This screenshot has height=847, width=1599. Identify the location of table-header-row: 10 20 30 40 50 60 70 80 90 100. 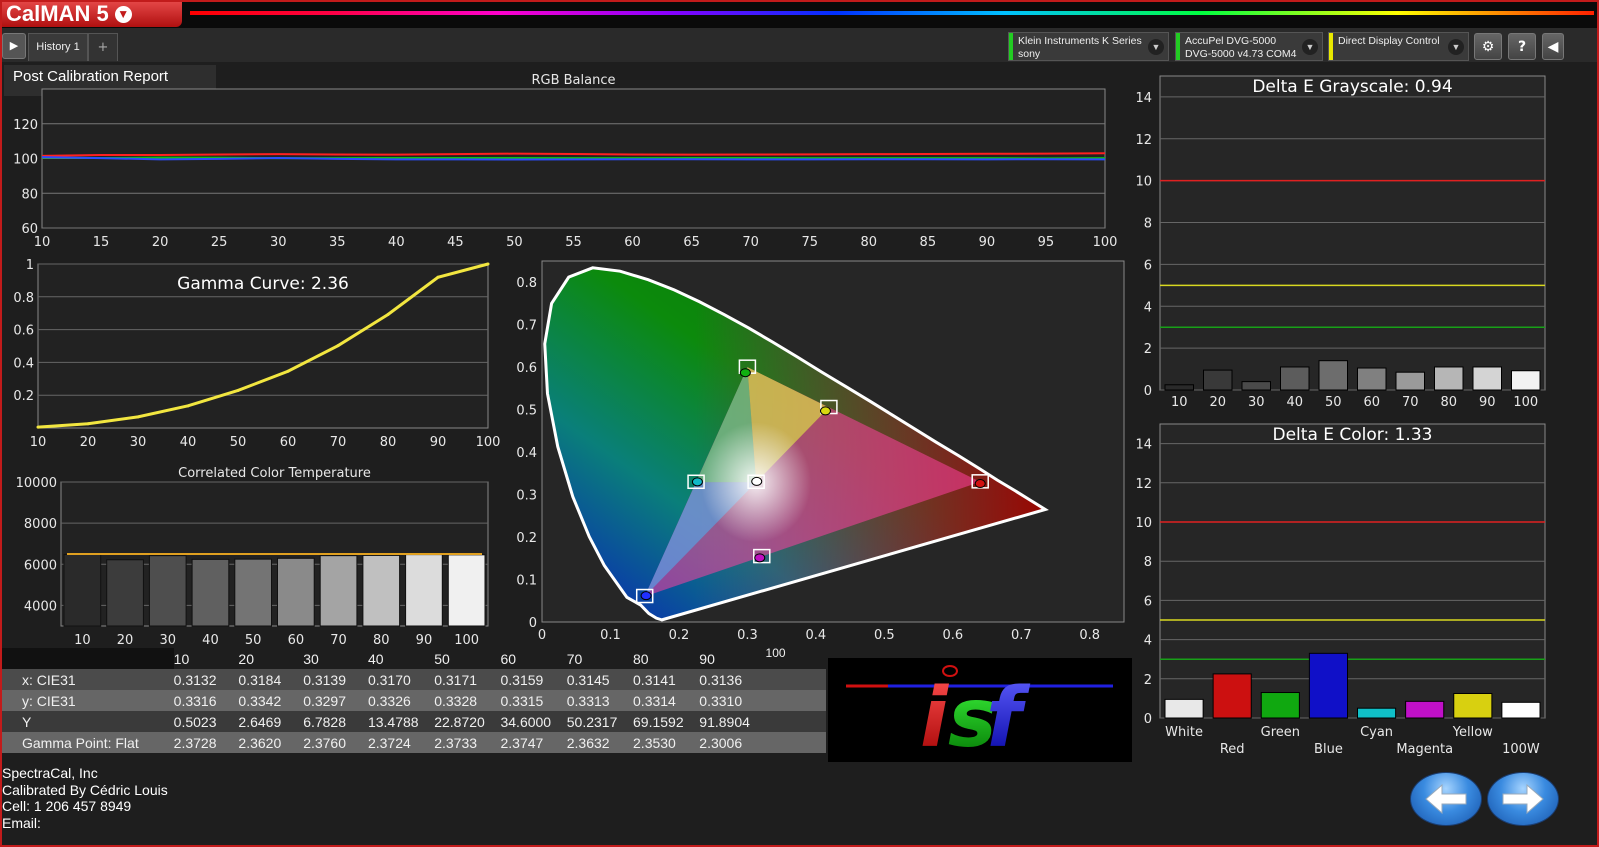
(414, 658).